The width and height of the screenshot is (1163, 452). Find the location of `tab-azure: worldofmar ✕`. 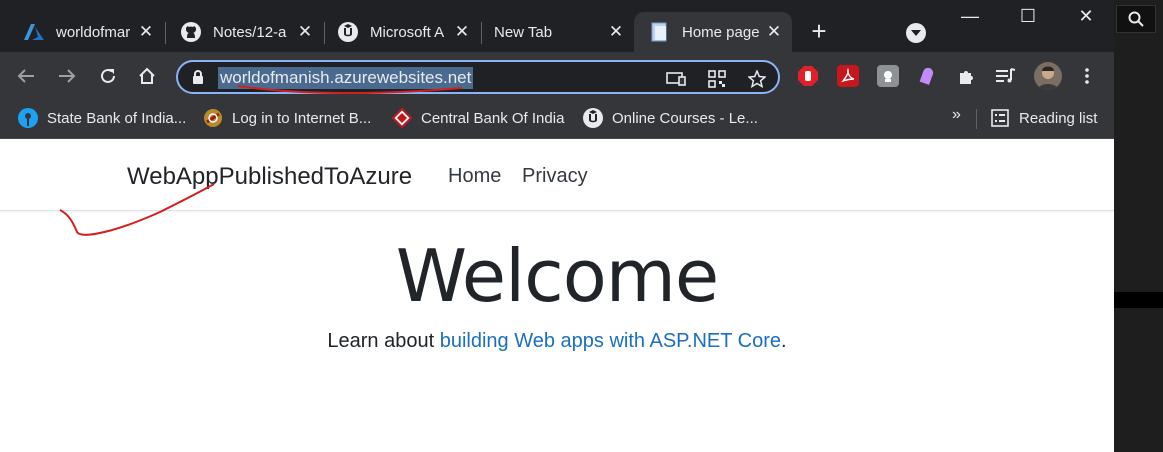

tab-azure: worldofmar ✕ is located at coordinates (82, 32).